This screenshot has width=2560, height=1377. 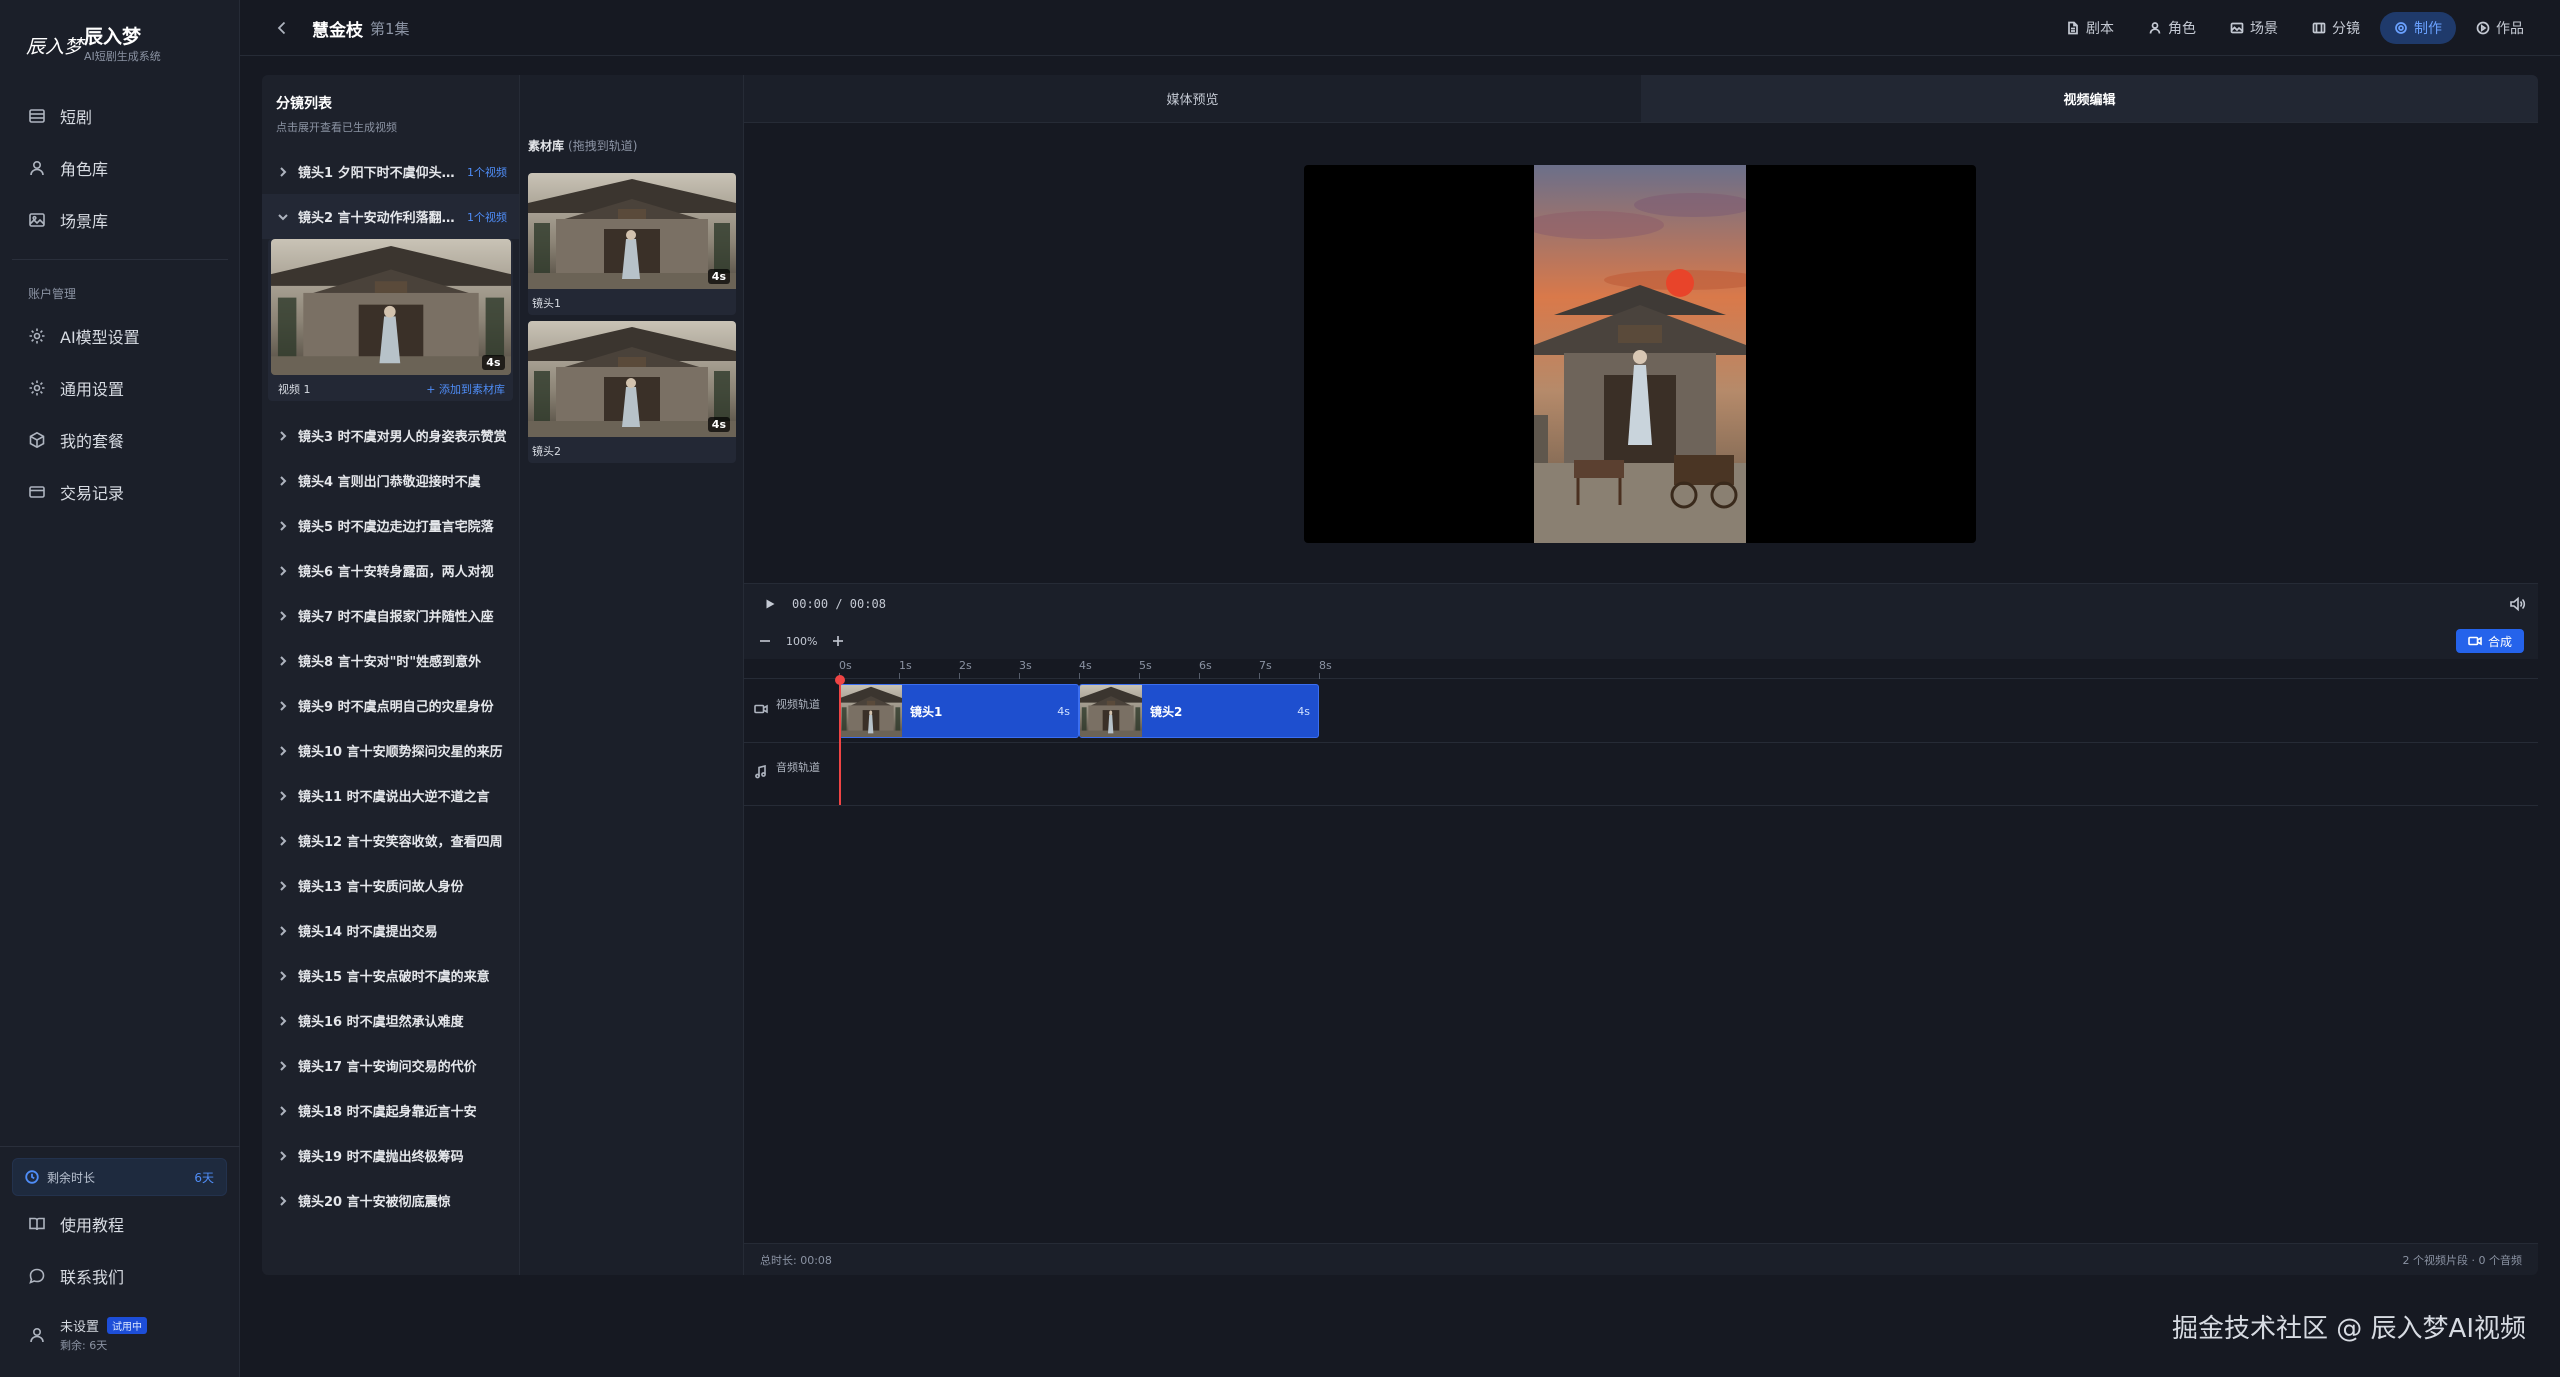 I want to click on tab-media-preview: 媒体预览, so click(x=1192, y=98).